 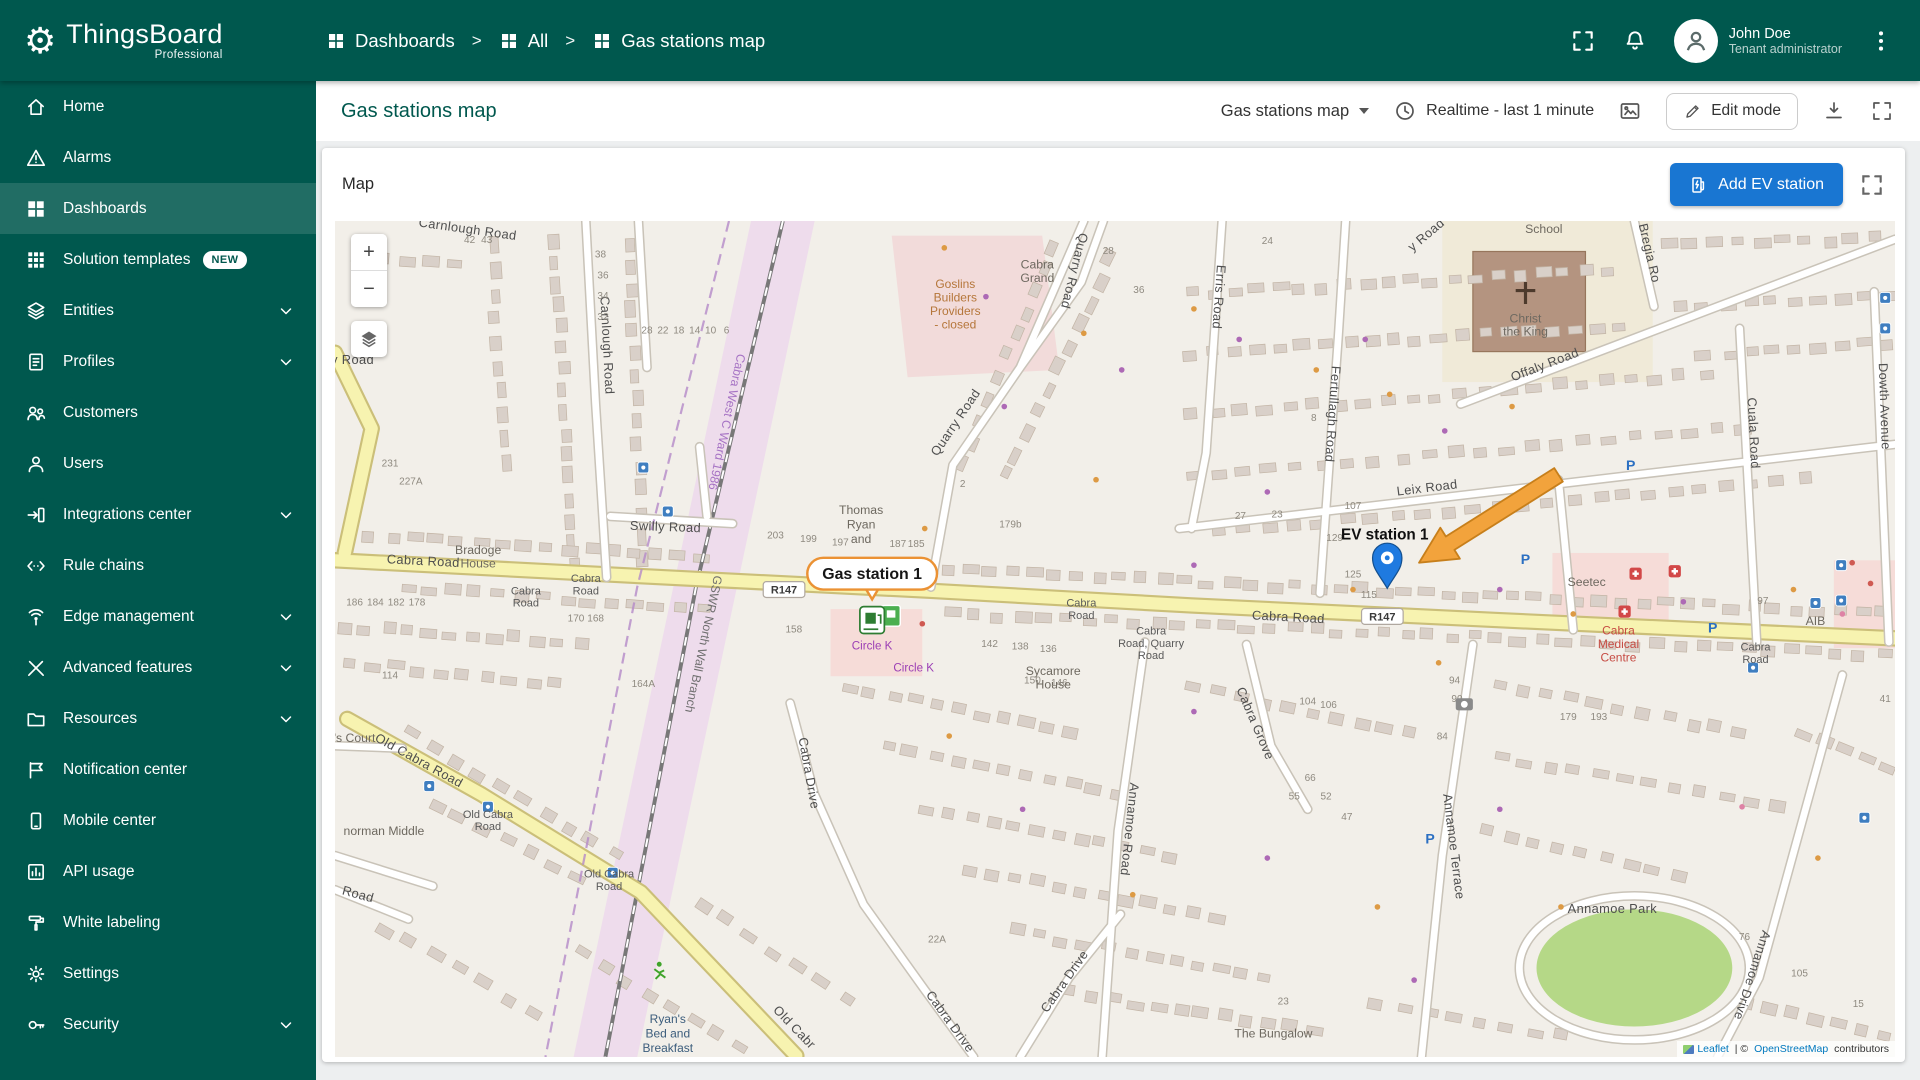 I want to click on map-label: 185, so click(x=916, y=544).